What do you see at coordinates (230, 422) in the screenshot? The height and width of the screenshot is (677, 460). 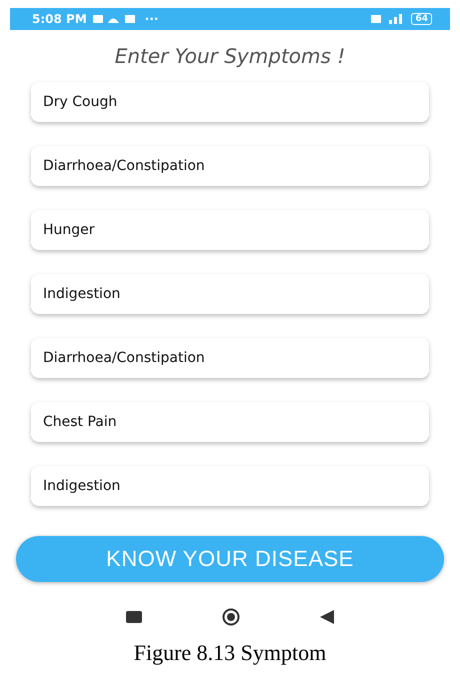 I see `symptom-field: Chest Pain` at bounding box center [230, 422].